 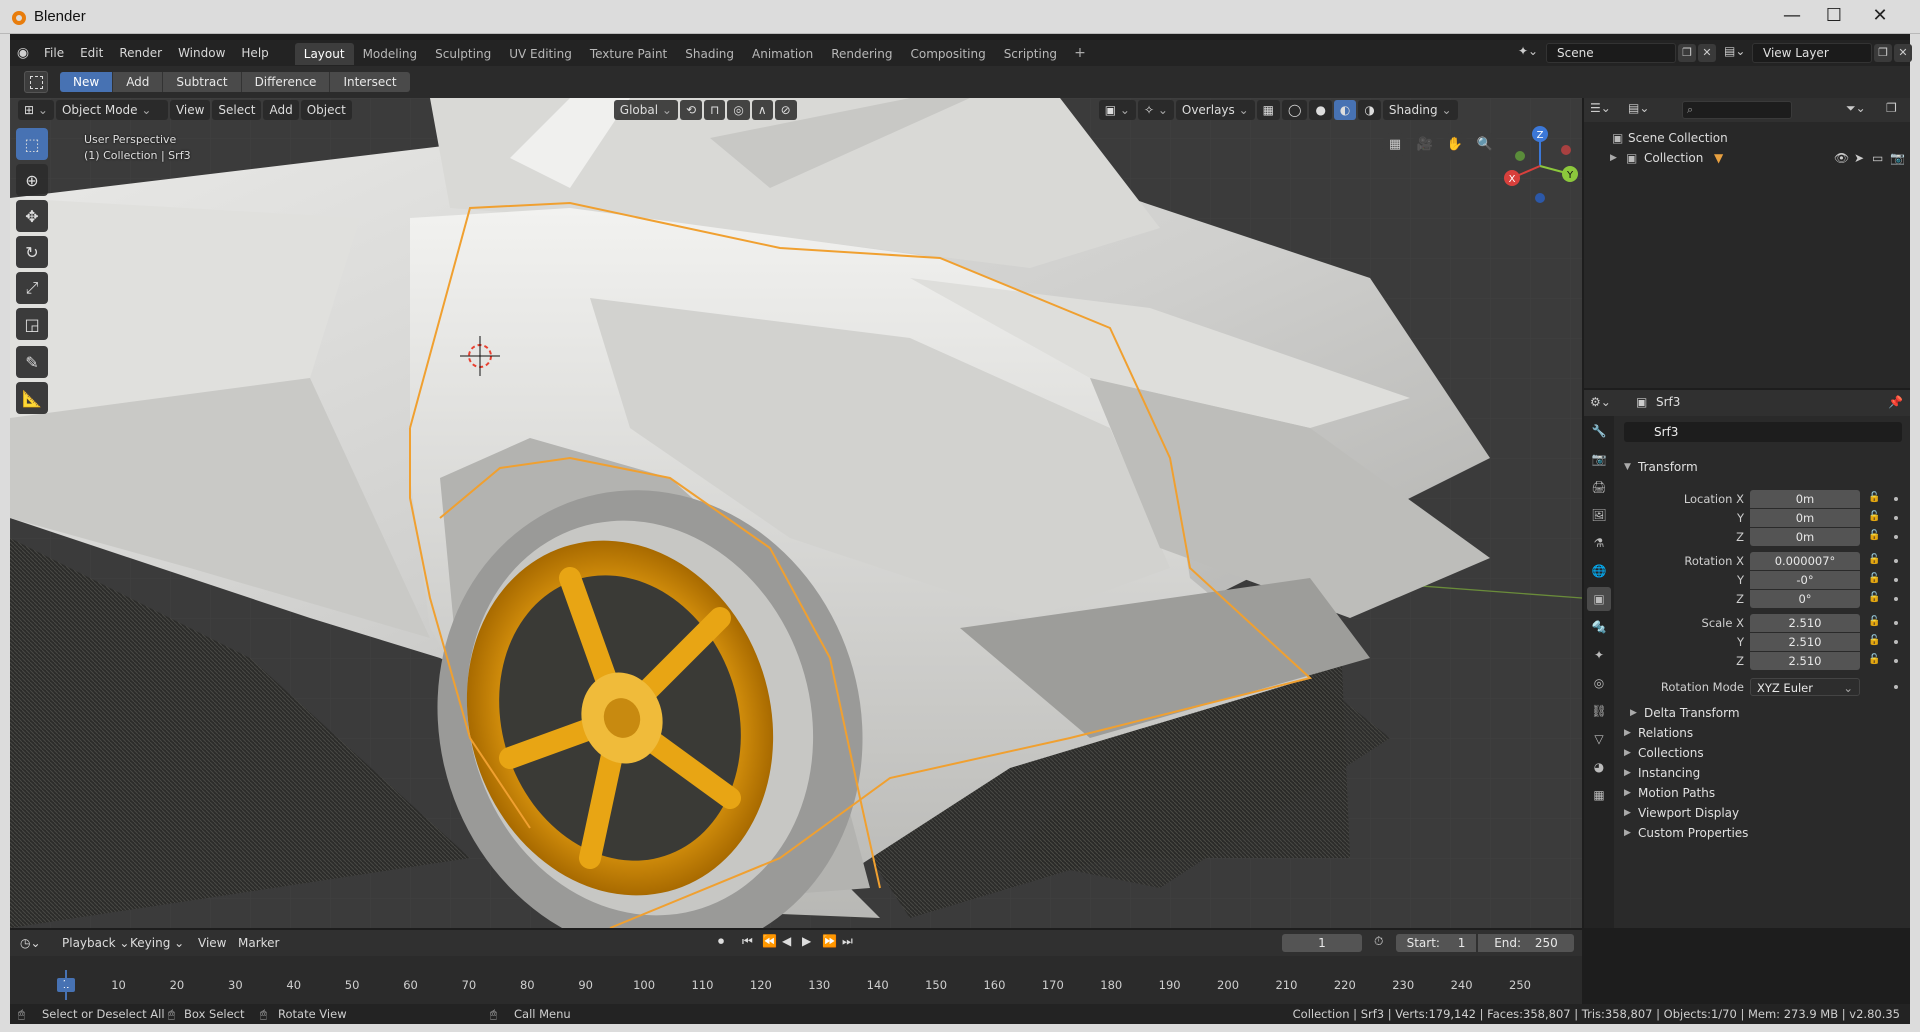 I want to click on annotate-tool-icon: ✎, so click(x=32, y=362).